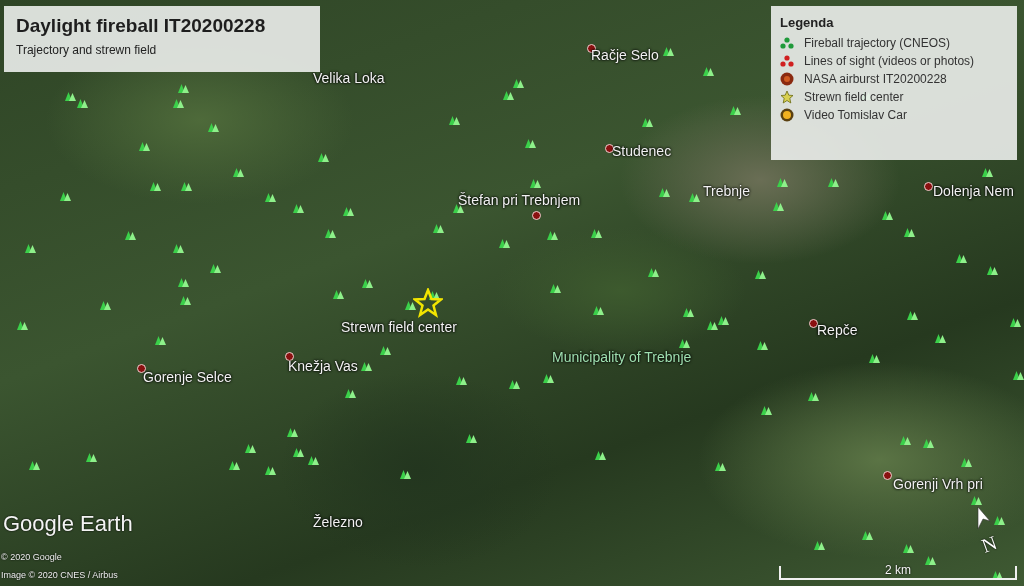  What do you see at coordinates (787, 115) in the screenshot?
I see `circle-marker-icon` at bounding box center [787, 115].